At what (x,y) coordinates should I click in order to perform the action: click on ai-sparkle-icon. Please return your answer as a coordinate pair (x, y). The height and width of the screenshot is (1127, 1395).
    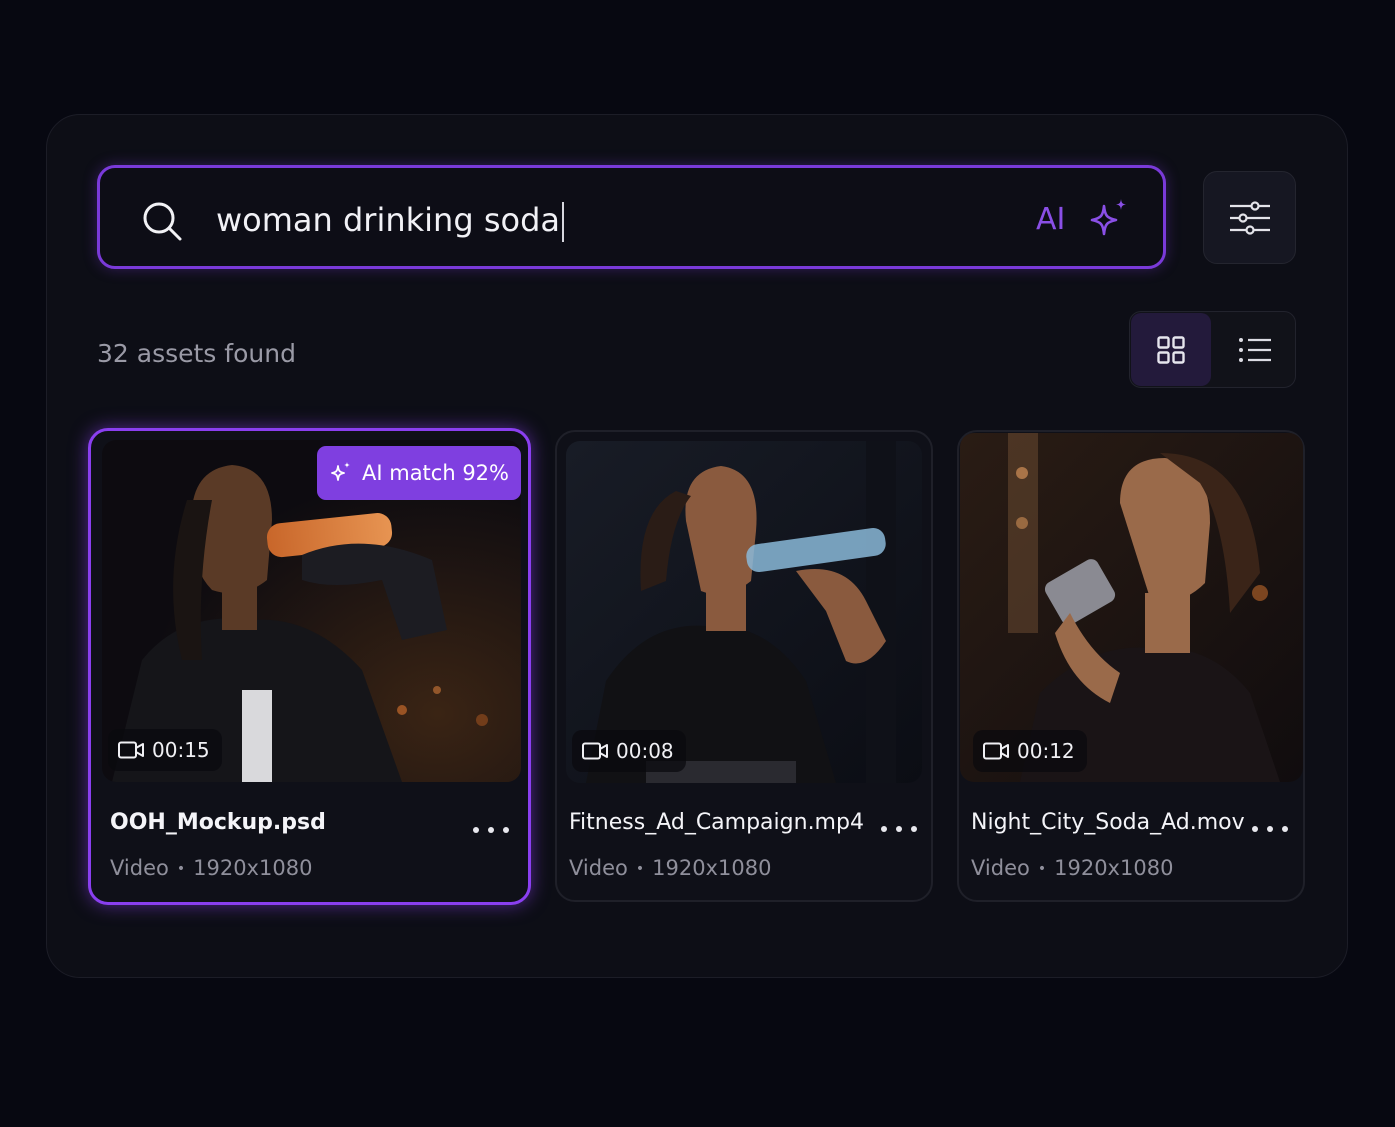
    Looking at the image, I should click on (1109, 219).